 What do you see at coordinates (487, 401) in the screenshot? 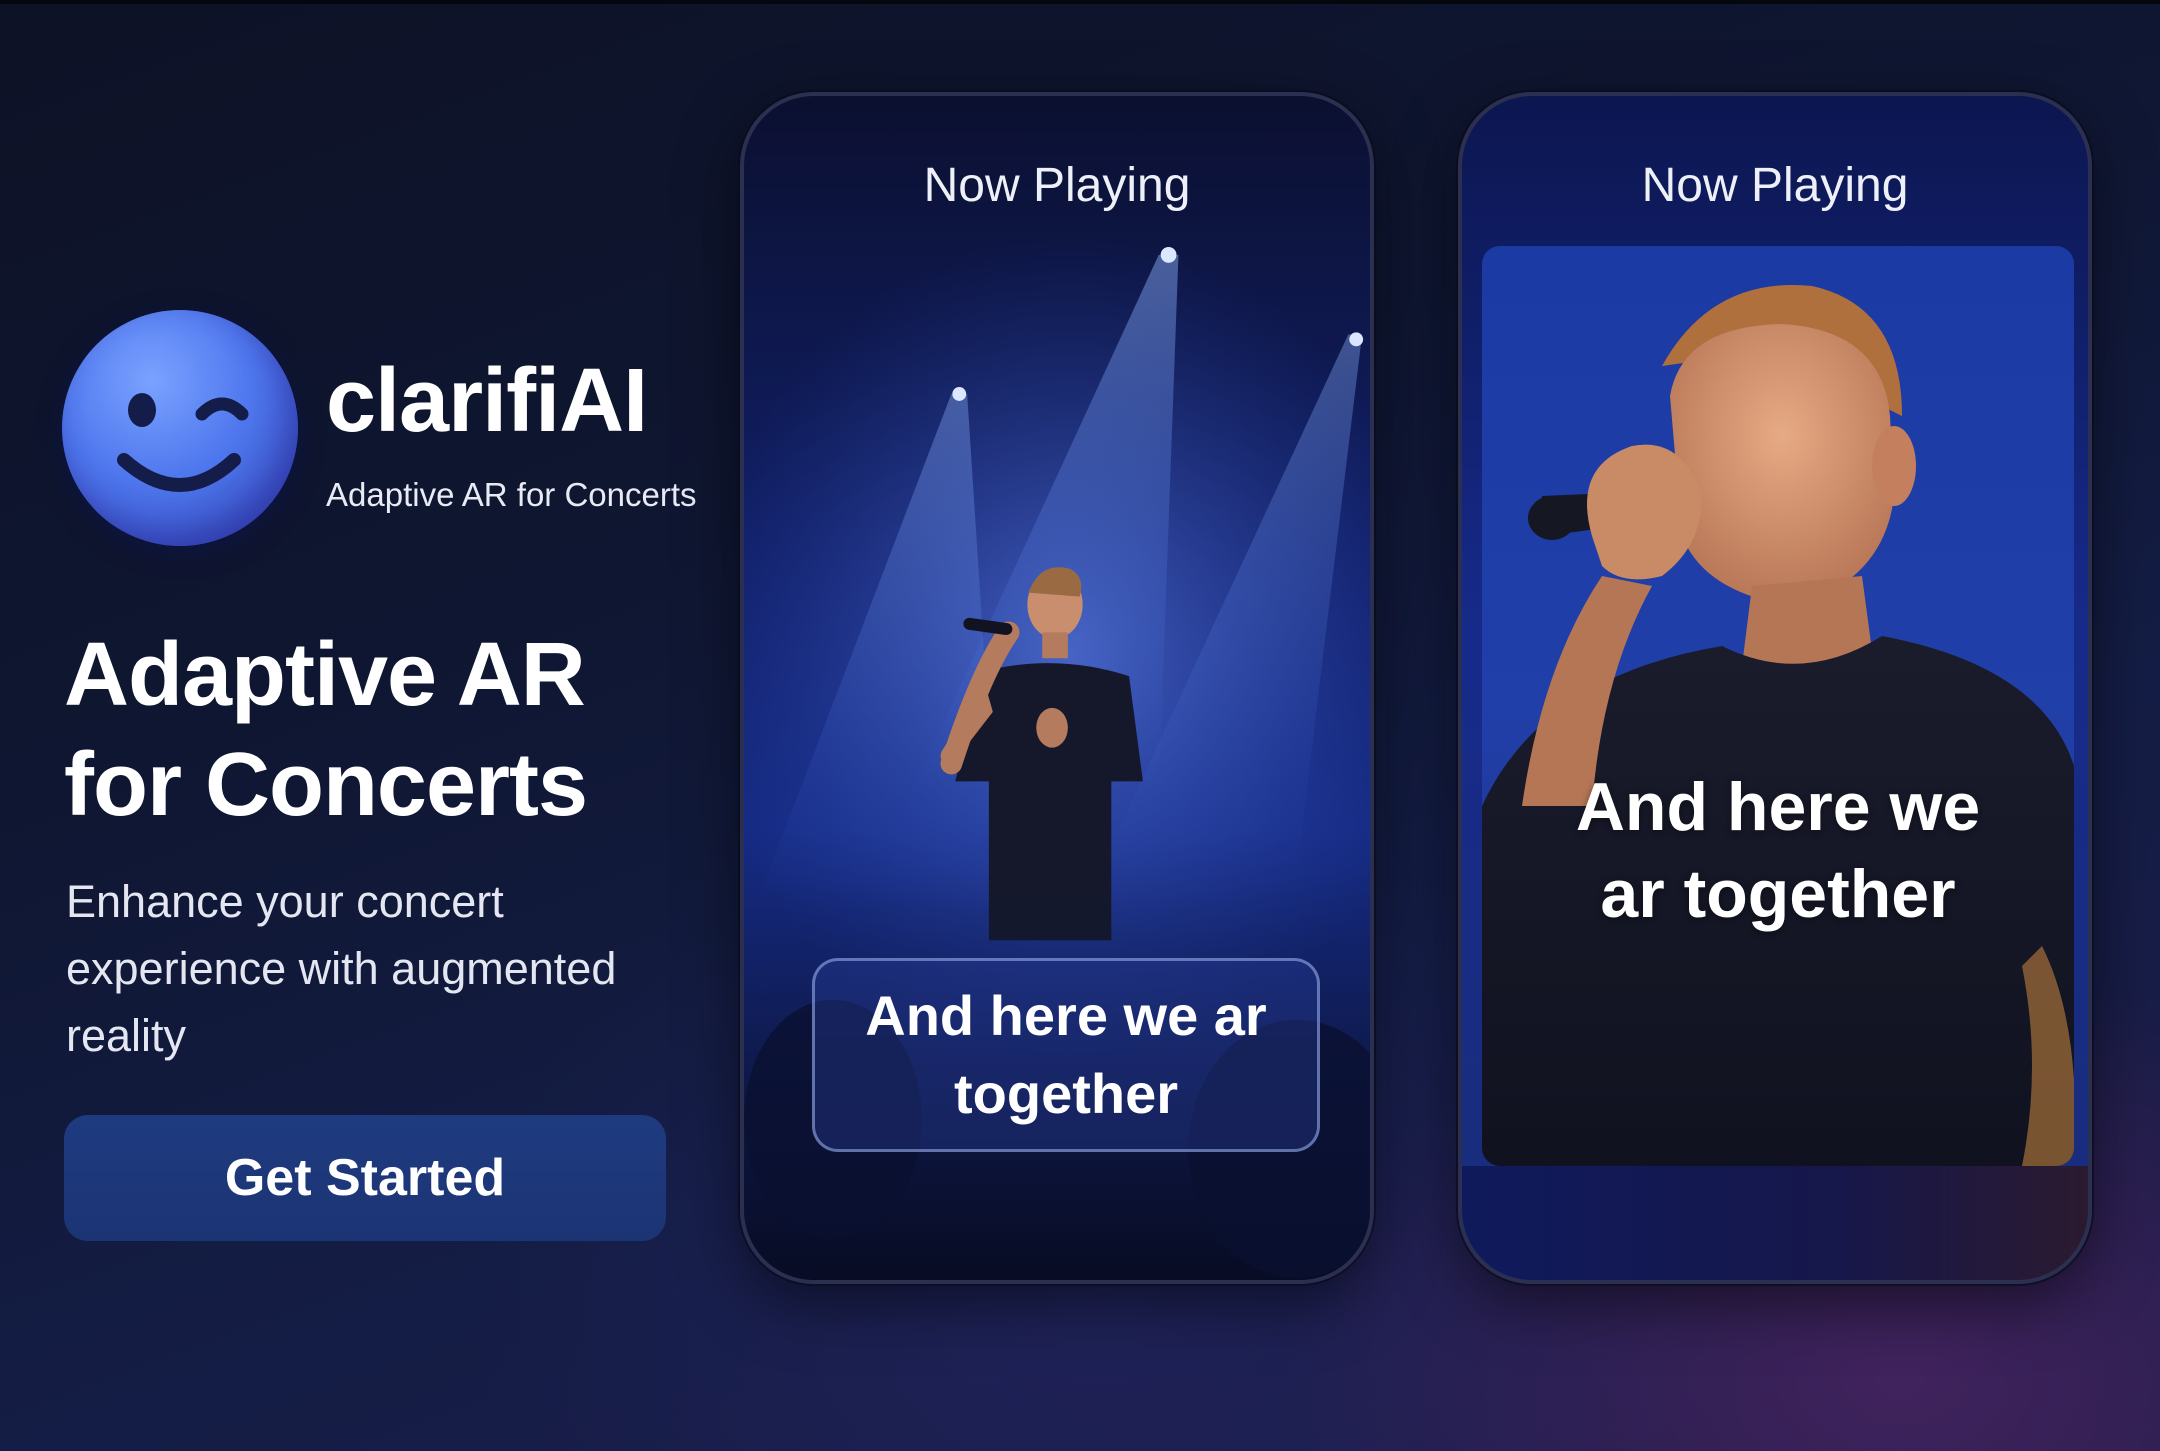
I see `brand-name: clarifiAI` at bounding box center [487, 401].